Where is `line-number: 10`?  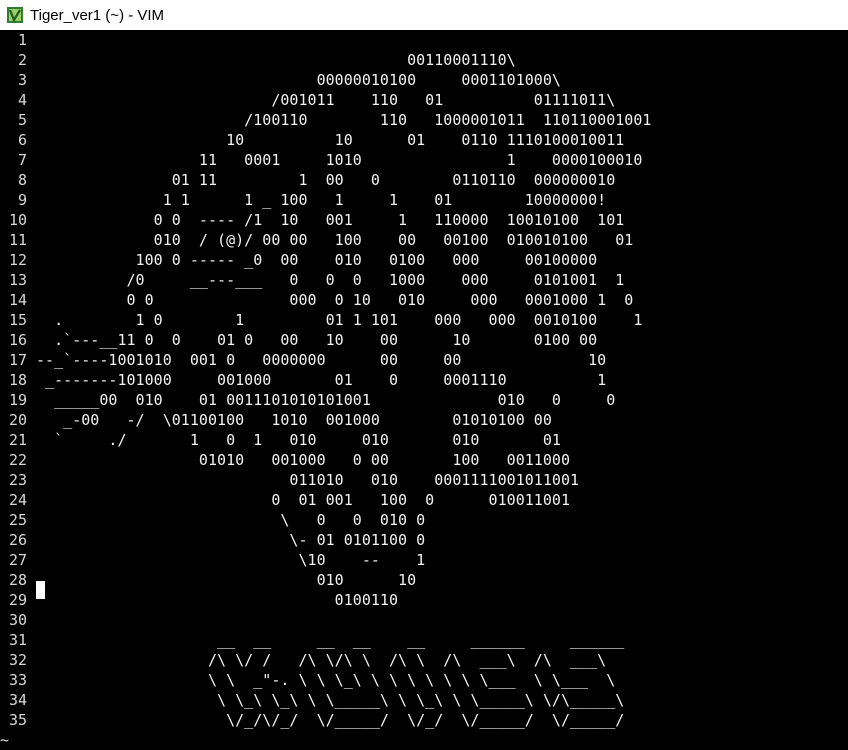 line-number: 10 is located at coordinates (17, 220).